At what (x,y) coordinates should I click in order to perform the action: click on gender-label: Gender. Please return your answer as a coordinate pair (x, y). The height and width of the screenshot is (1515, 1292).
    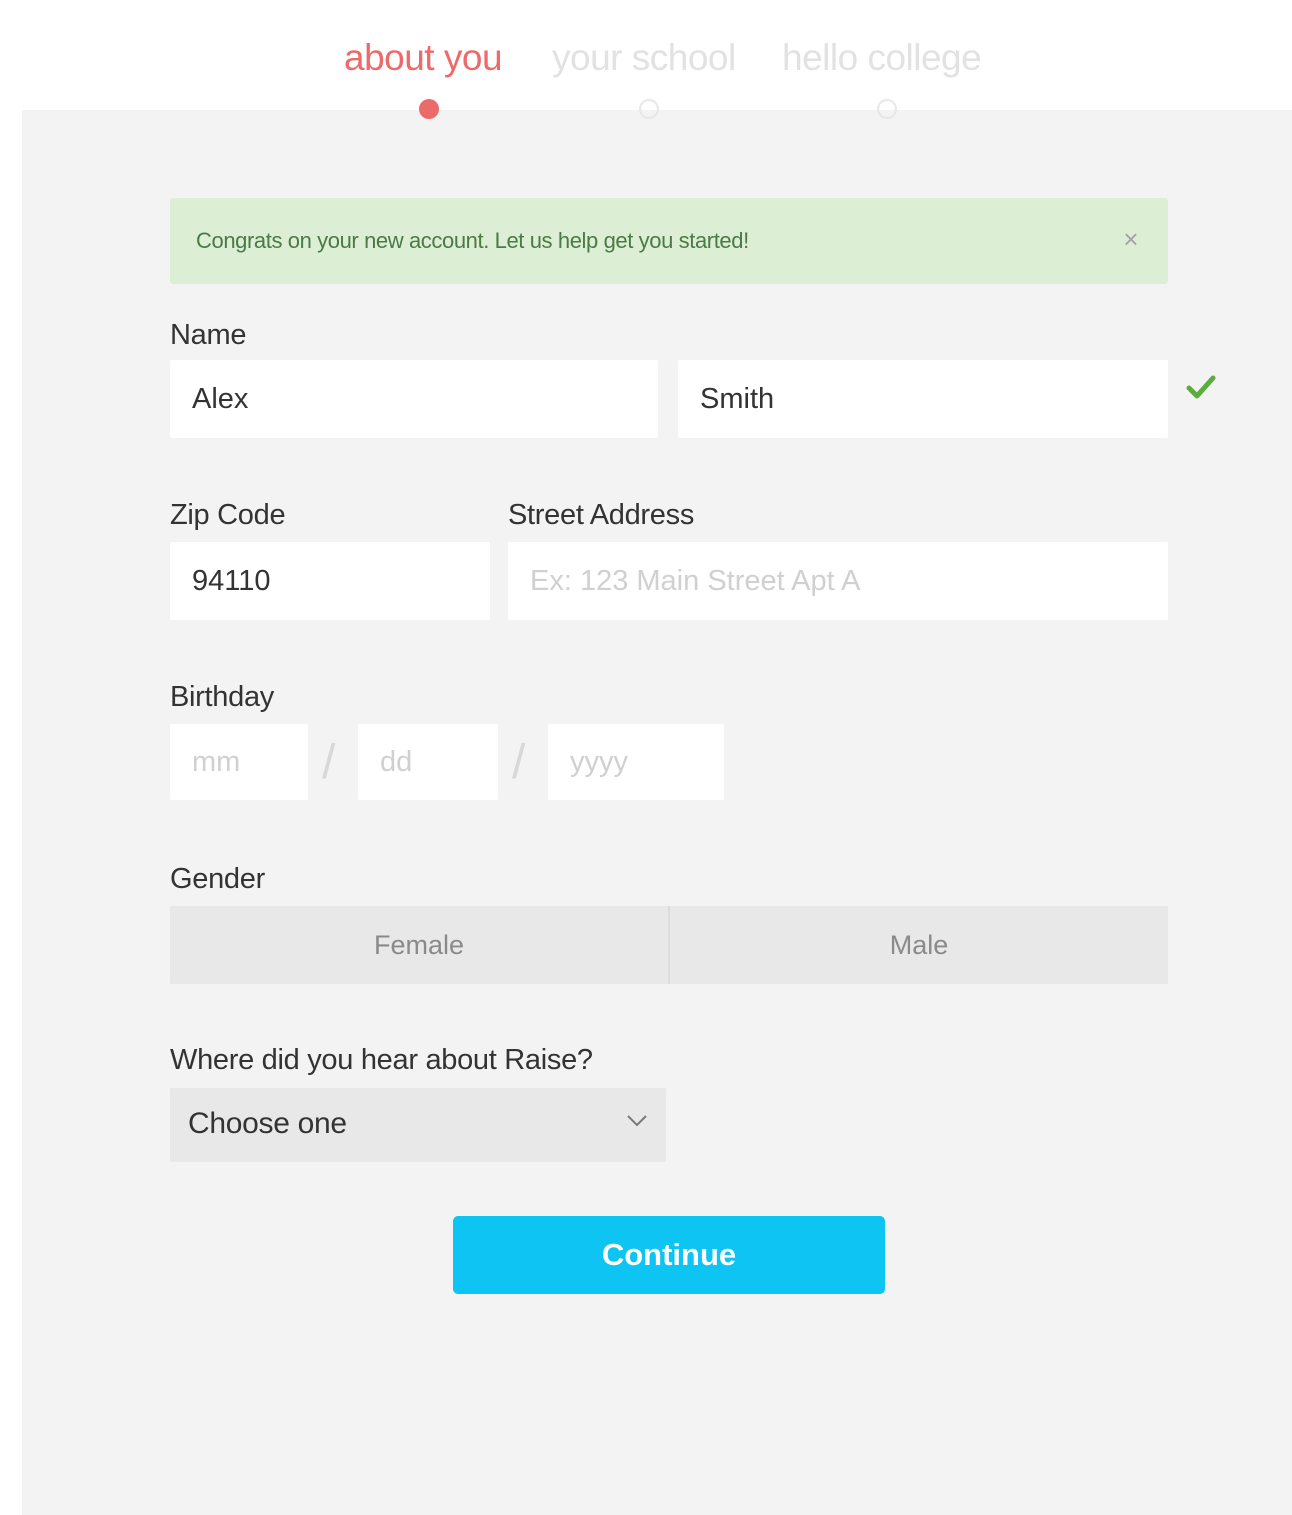
    Looking at the image, I should click on (217, 879).